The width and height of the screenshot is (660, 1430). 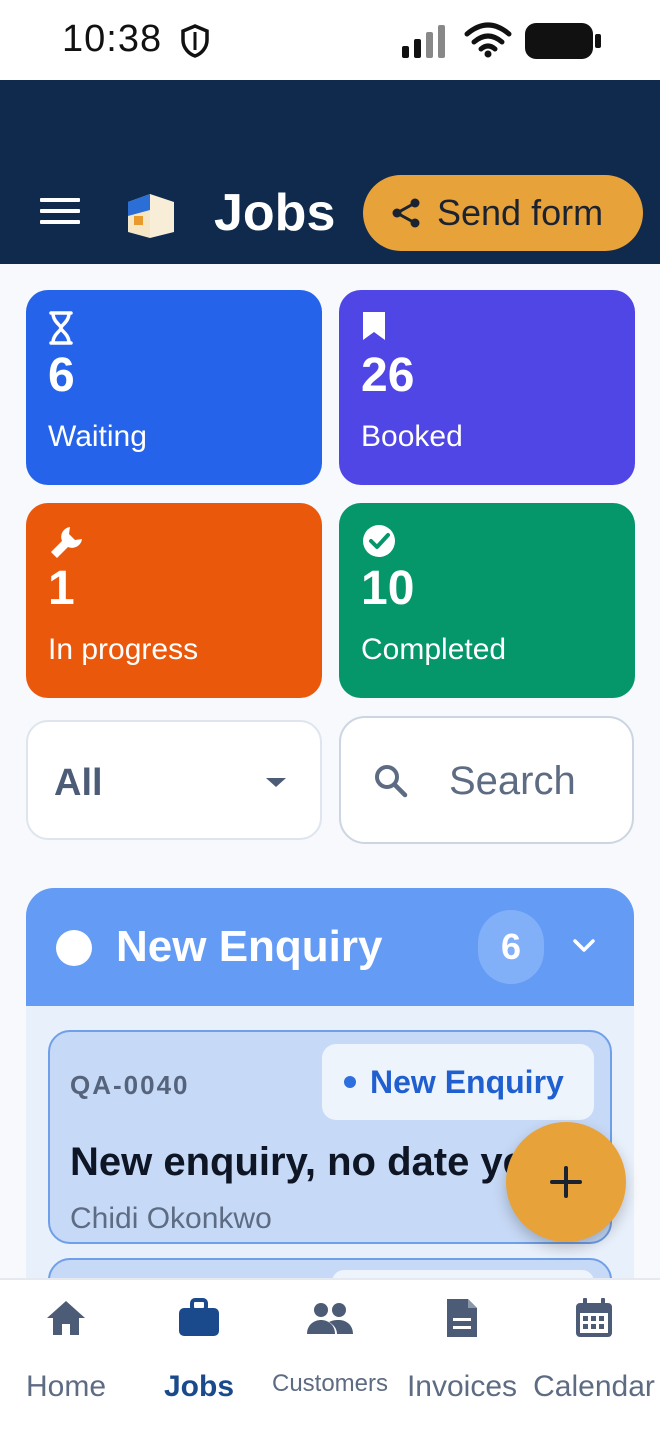 What do you see at coordinates (374, 326) in the screenshot?
I see `bookmark-icon` at bounding box center [374, 326].